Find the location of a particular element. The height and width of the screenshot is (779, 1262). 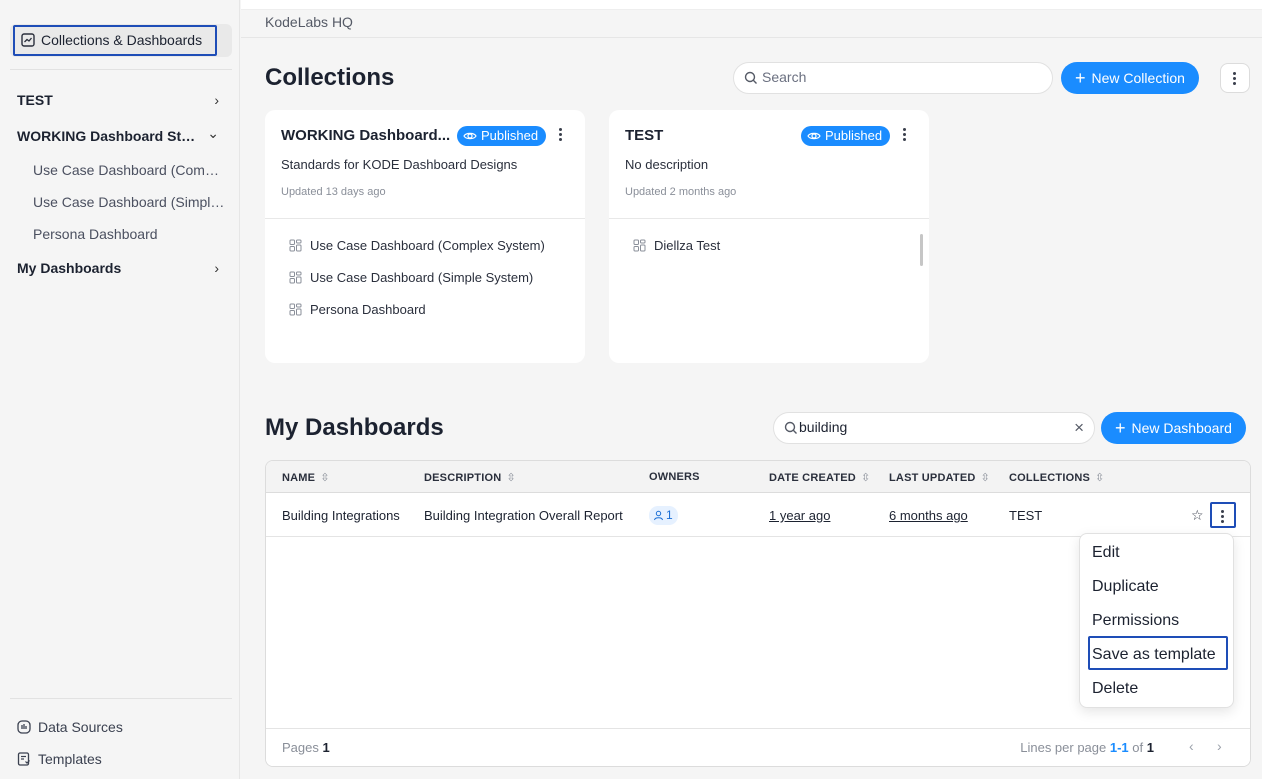

table-footer: Pages 1 Lines per page 1-1 of 1 ‹ › is located at coordinates (758, 747).